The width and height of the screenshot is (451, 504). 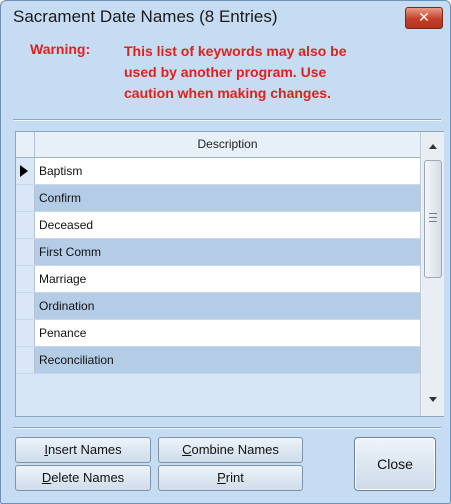 What do you see at coordinates (424, 18) in the screenshot?
I see `close-window-icon: ✕` at bounding box center [424, 18].